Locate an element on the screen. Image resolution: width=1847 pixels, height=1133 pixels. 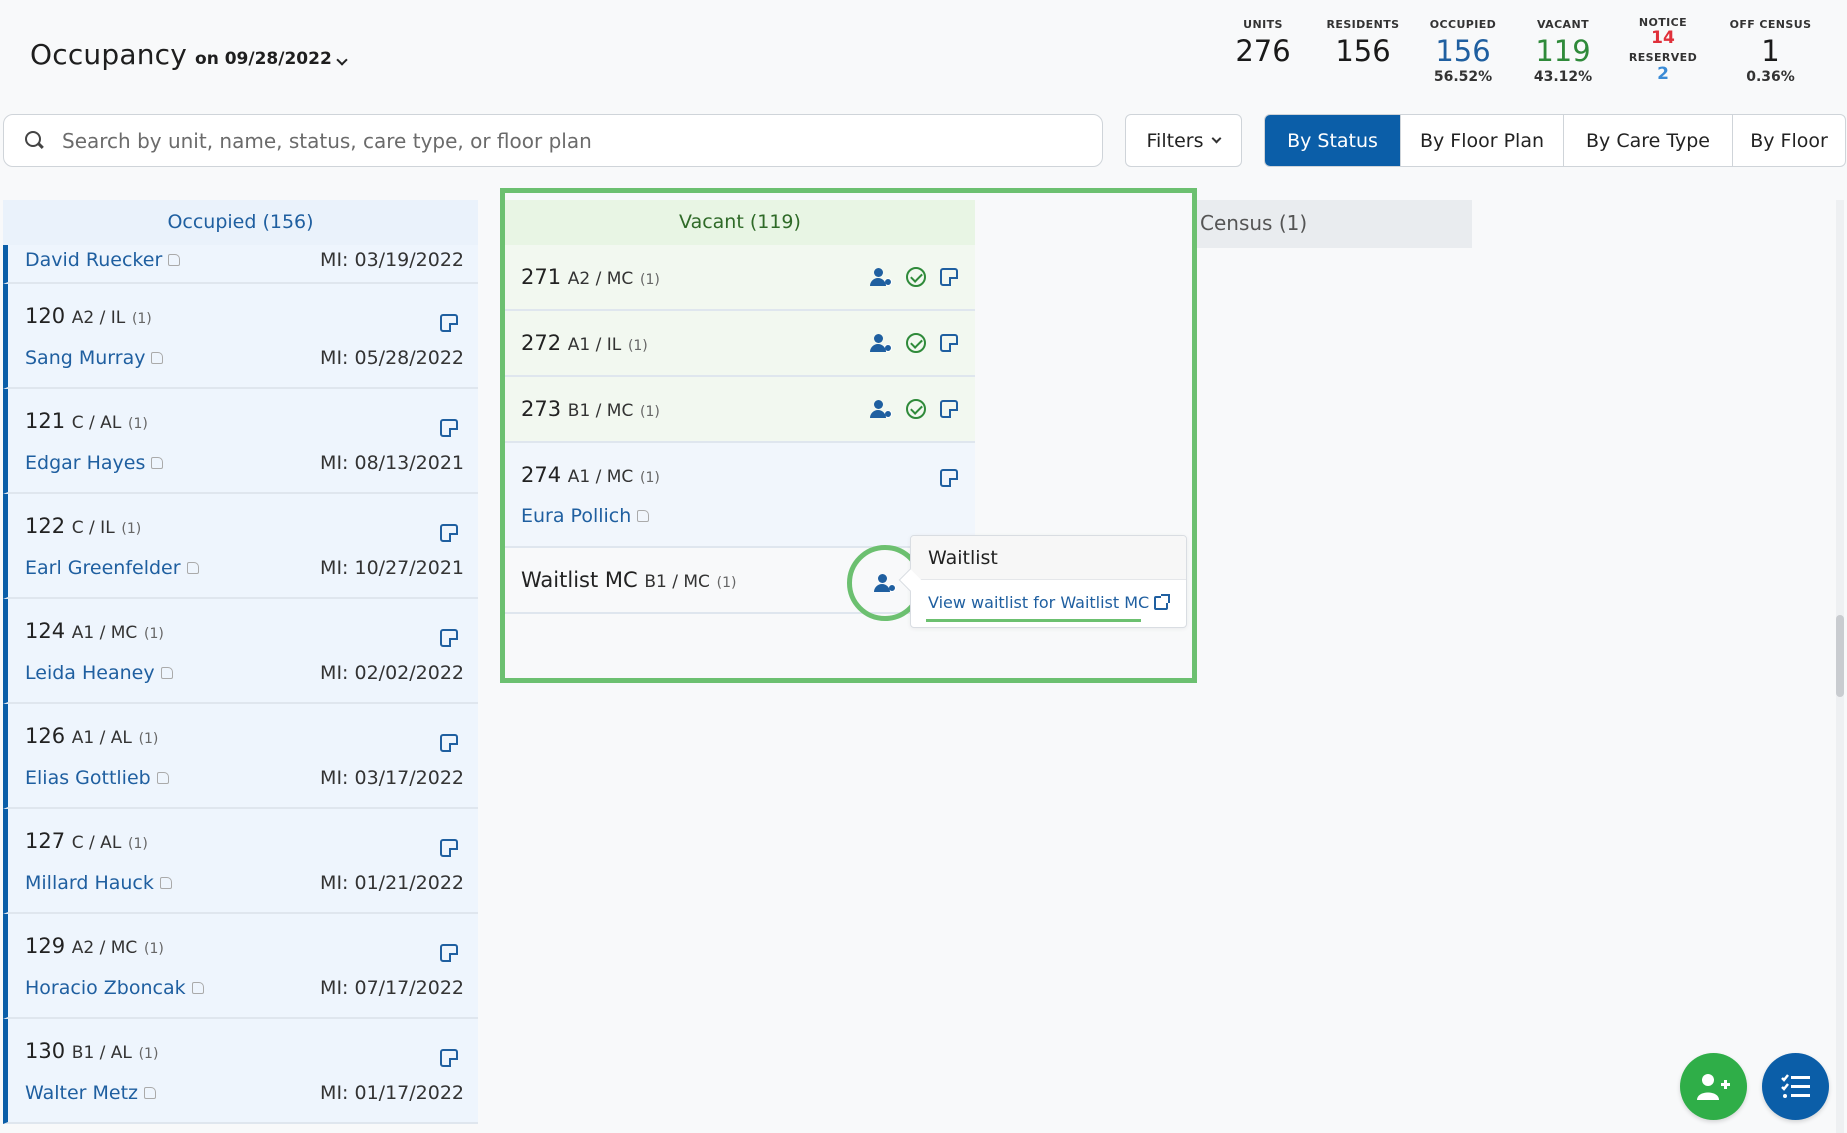
move-in-date: MI: 01/21/2022 is located at coordinates (392, 883).